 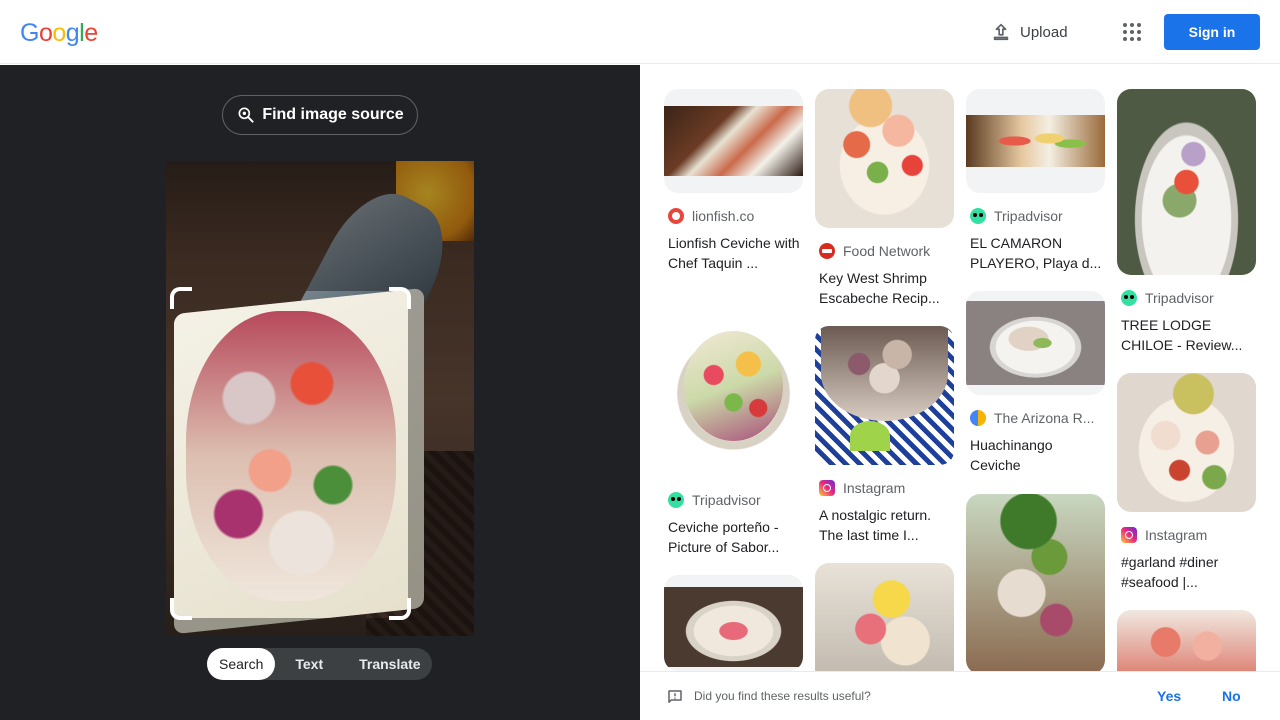 What do you see at coordinates (827, 251) in the screenshot?
I see `food-network-icon` at bounding box center [827, 251].